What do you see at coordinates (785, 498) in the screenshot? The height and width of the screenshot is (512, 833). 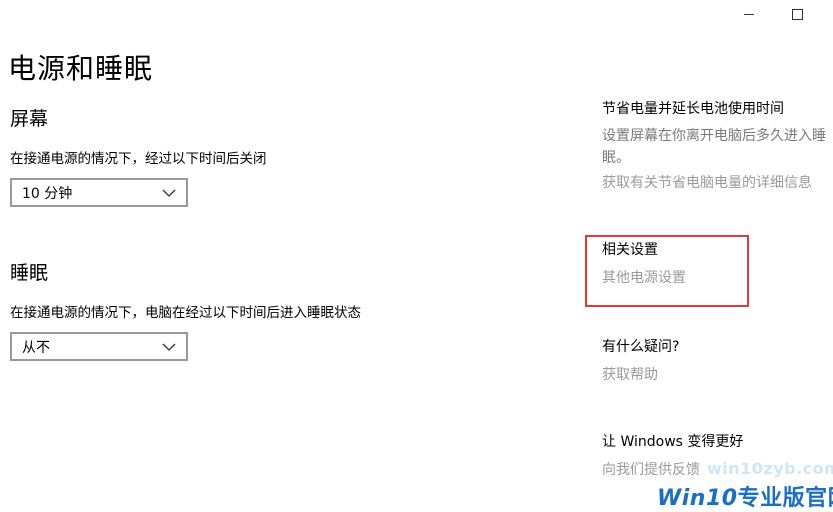 I see `watermark-brand-cn: 专业版官网` at bounding box center [785, 498].